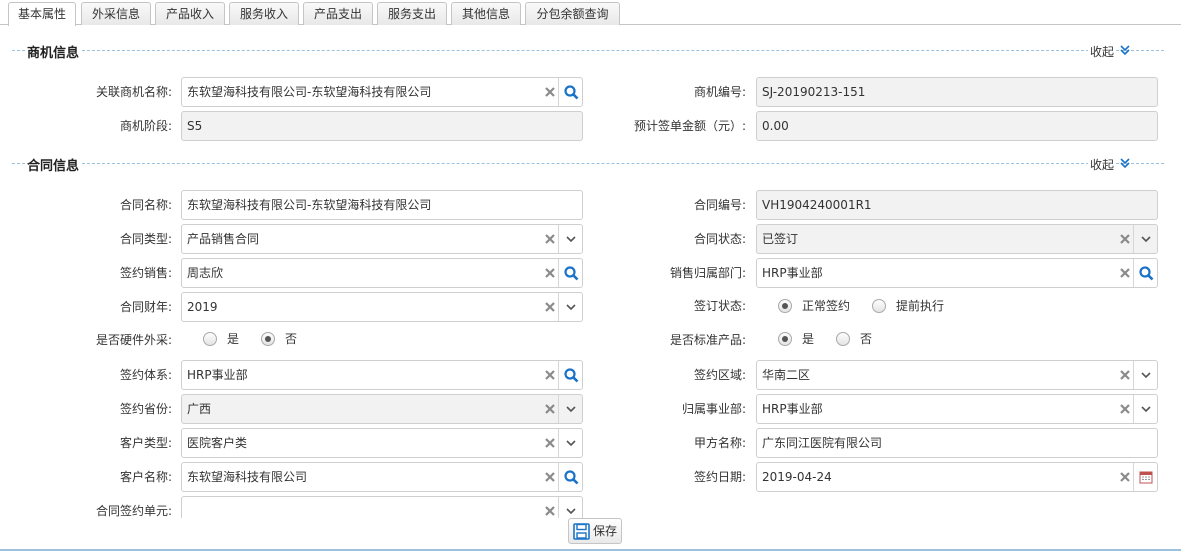  Describe the element at coordinates (42, 14) in the screenshot. I see `tab-basic-attributes: 基本属性` at that location.